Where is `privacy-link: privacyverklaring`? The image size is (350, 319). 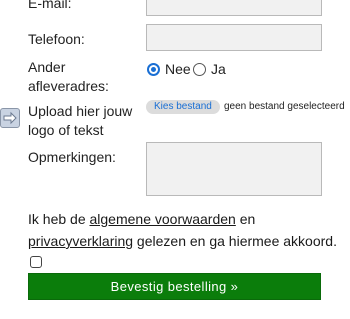 privacy-link: privacyverklaring is located at coordinates (80, 241).